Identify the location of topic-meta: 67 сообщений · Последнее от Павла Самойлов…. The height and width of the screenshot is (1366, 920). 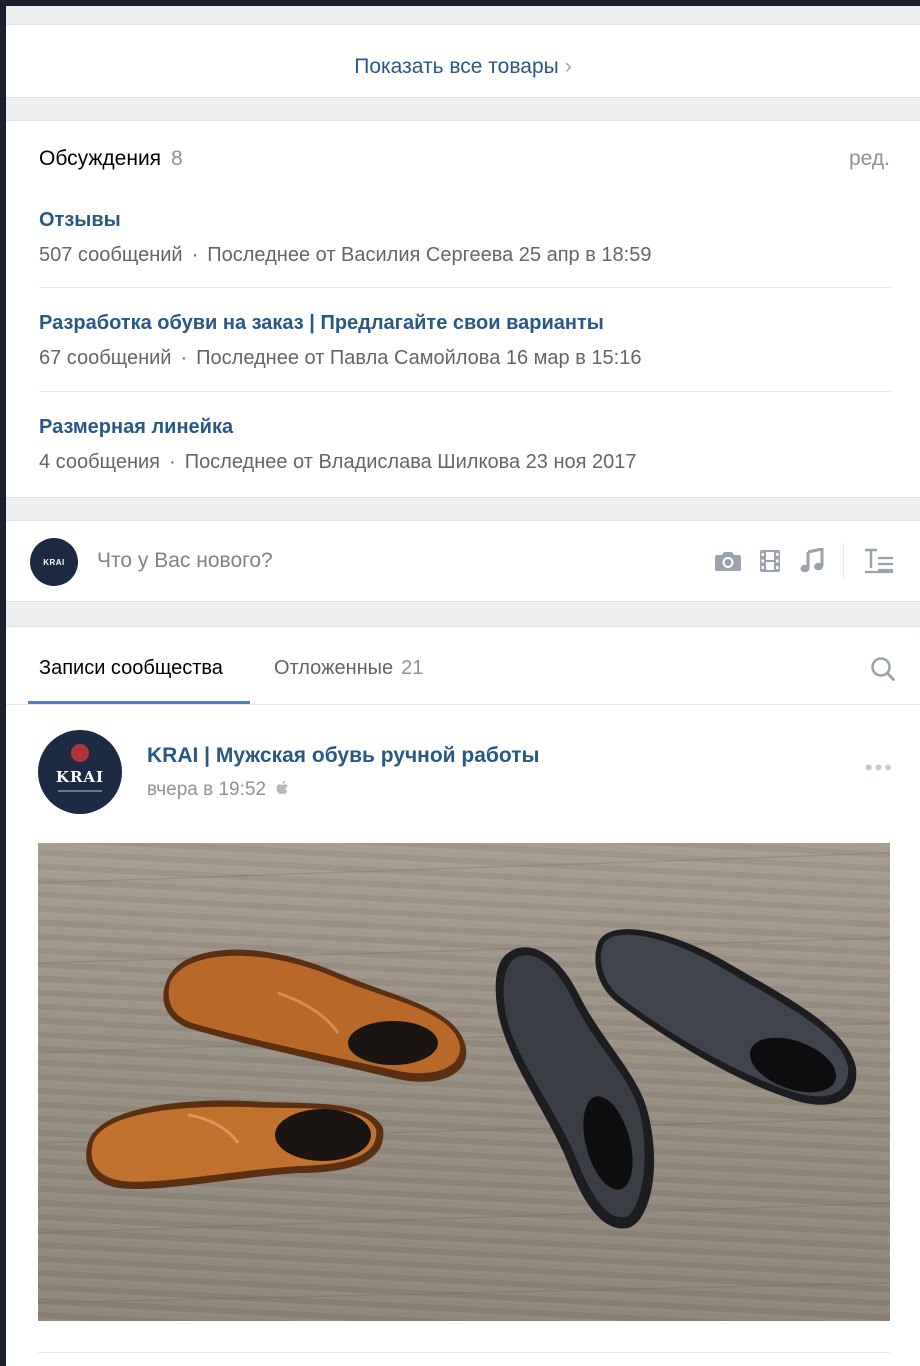
(465, 358).